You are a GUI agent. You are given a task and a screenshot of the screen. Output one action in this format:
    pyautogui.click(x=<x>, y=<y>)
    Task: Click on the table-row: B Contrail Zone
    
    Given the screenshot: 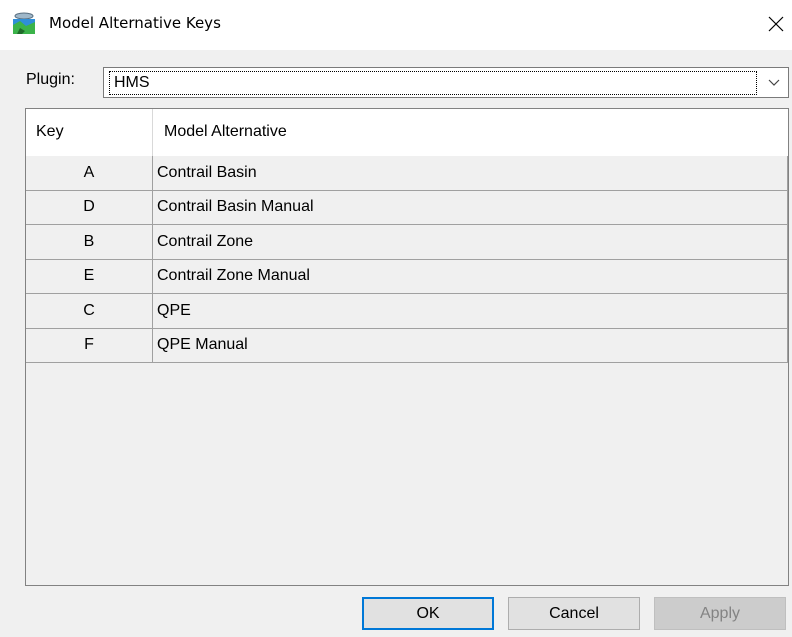 What is the action you would take?
    pyautogui.click(x=407, y=242)
    